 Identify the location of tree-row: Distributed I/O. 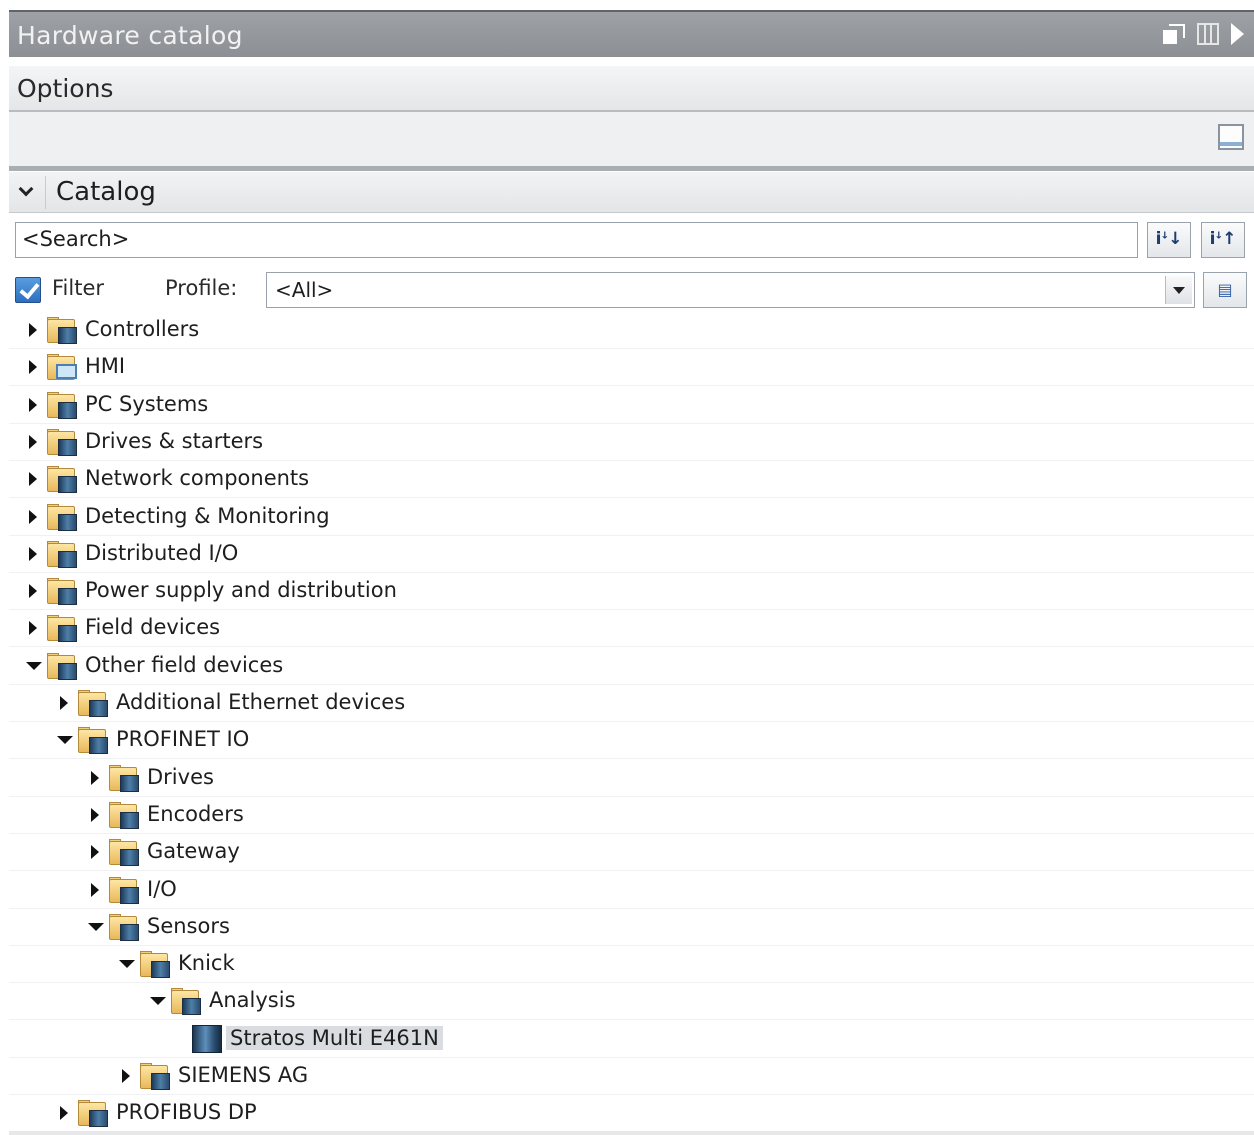
(631, 554).